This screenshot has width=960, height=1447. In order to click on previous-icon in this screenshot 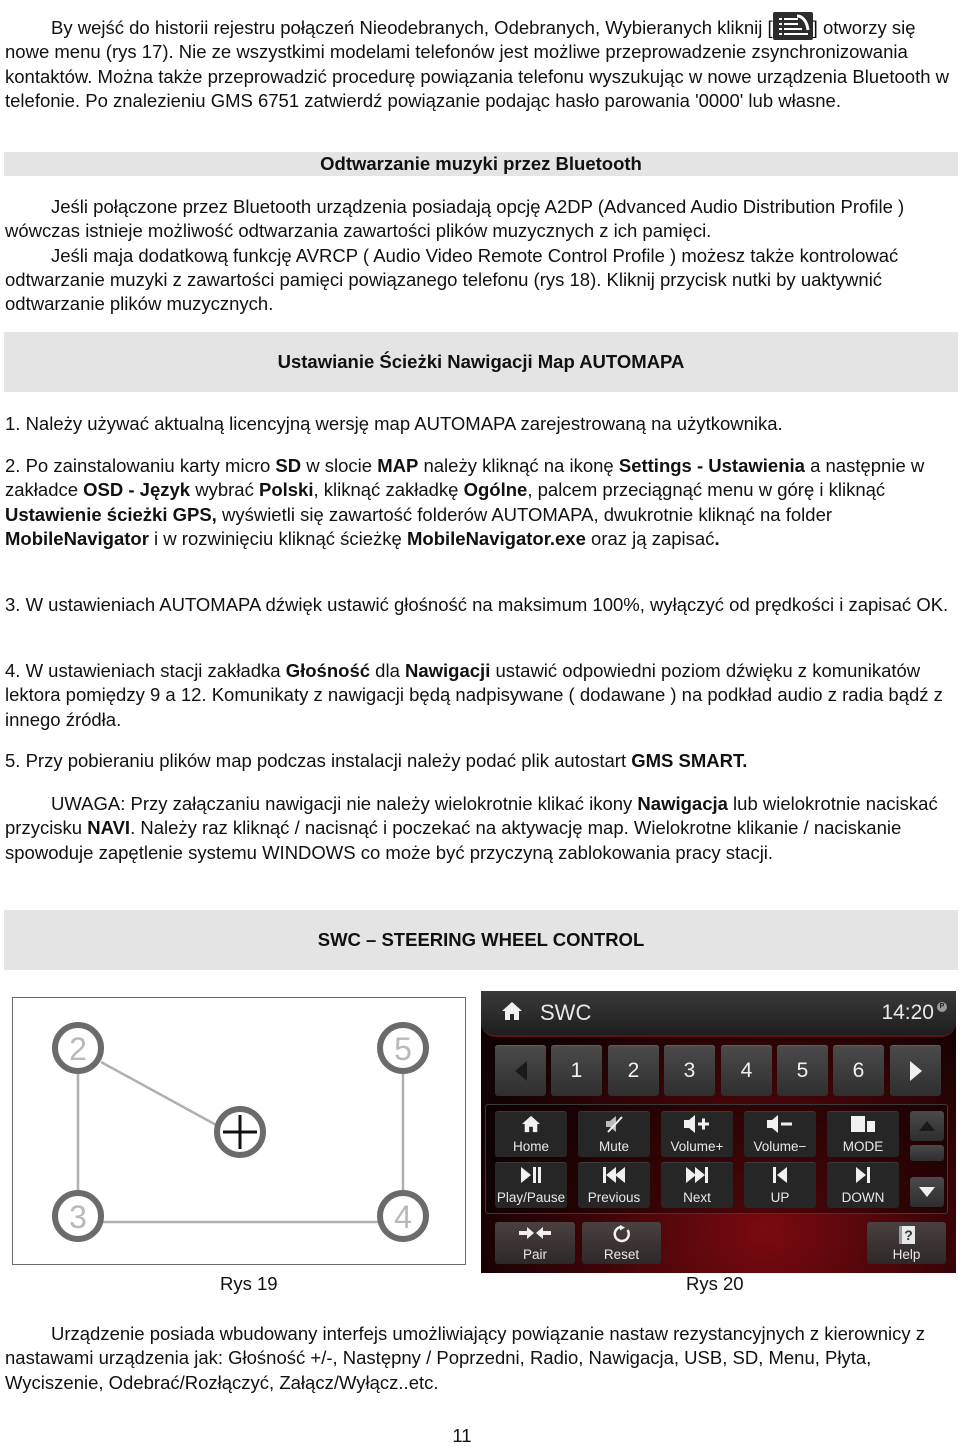, I will do `click(614, 1176)`.